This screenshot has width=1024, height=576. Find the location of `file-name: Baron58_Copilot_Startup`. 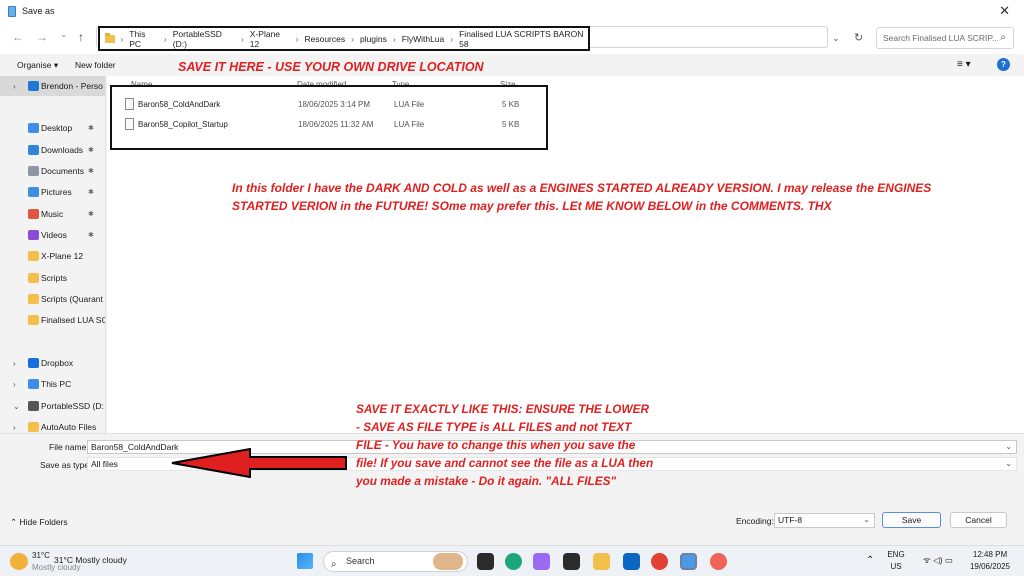

file-name: Baron58_Copilot_Startup is located at coordinates (183, 124).